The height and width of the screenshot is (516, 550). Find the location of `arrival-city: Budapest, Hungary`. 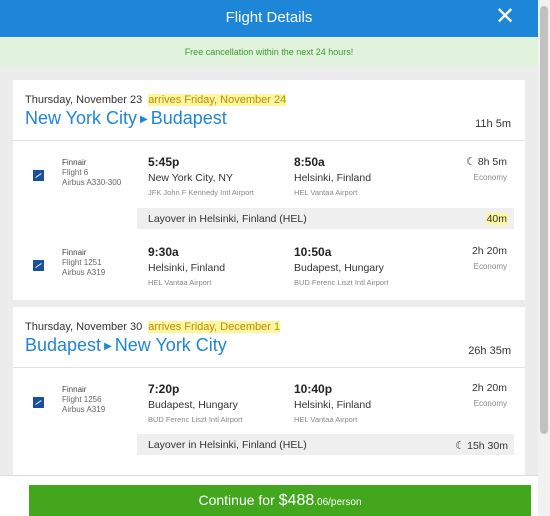

arrival-city: Budapest, Hungary is located at coordinates (339, 268).